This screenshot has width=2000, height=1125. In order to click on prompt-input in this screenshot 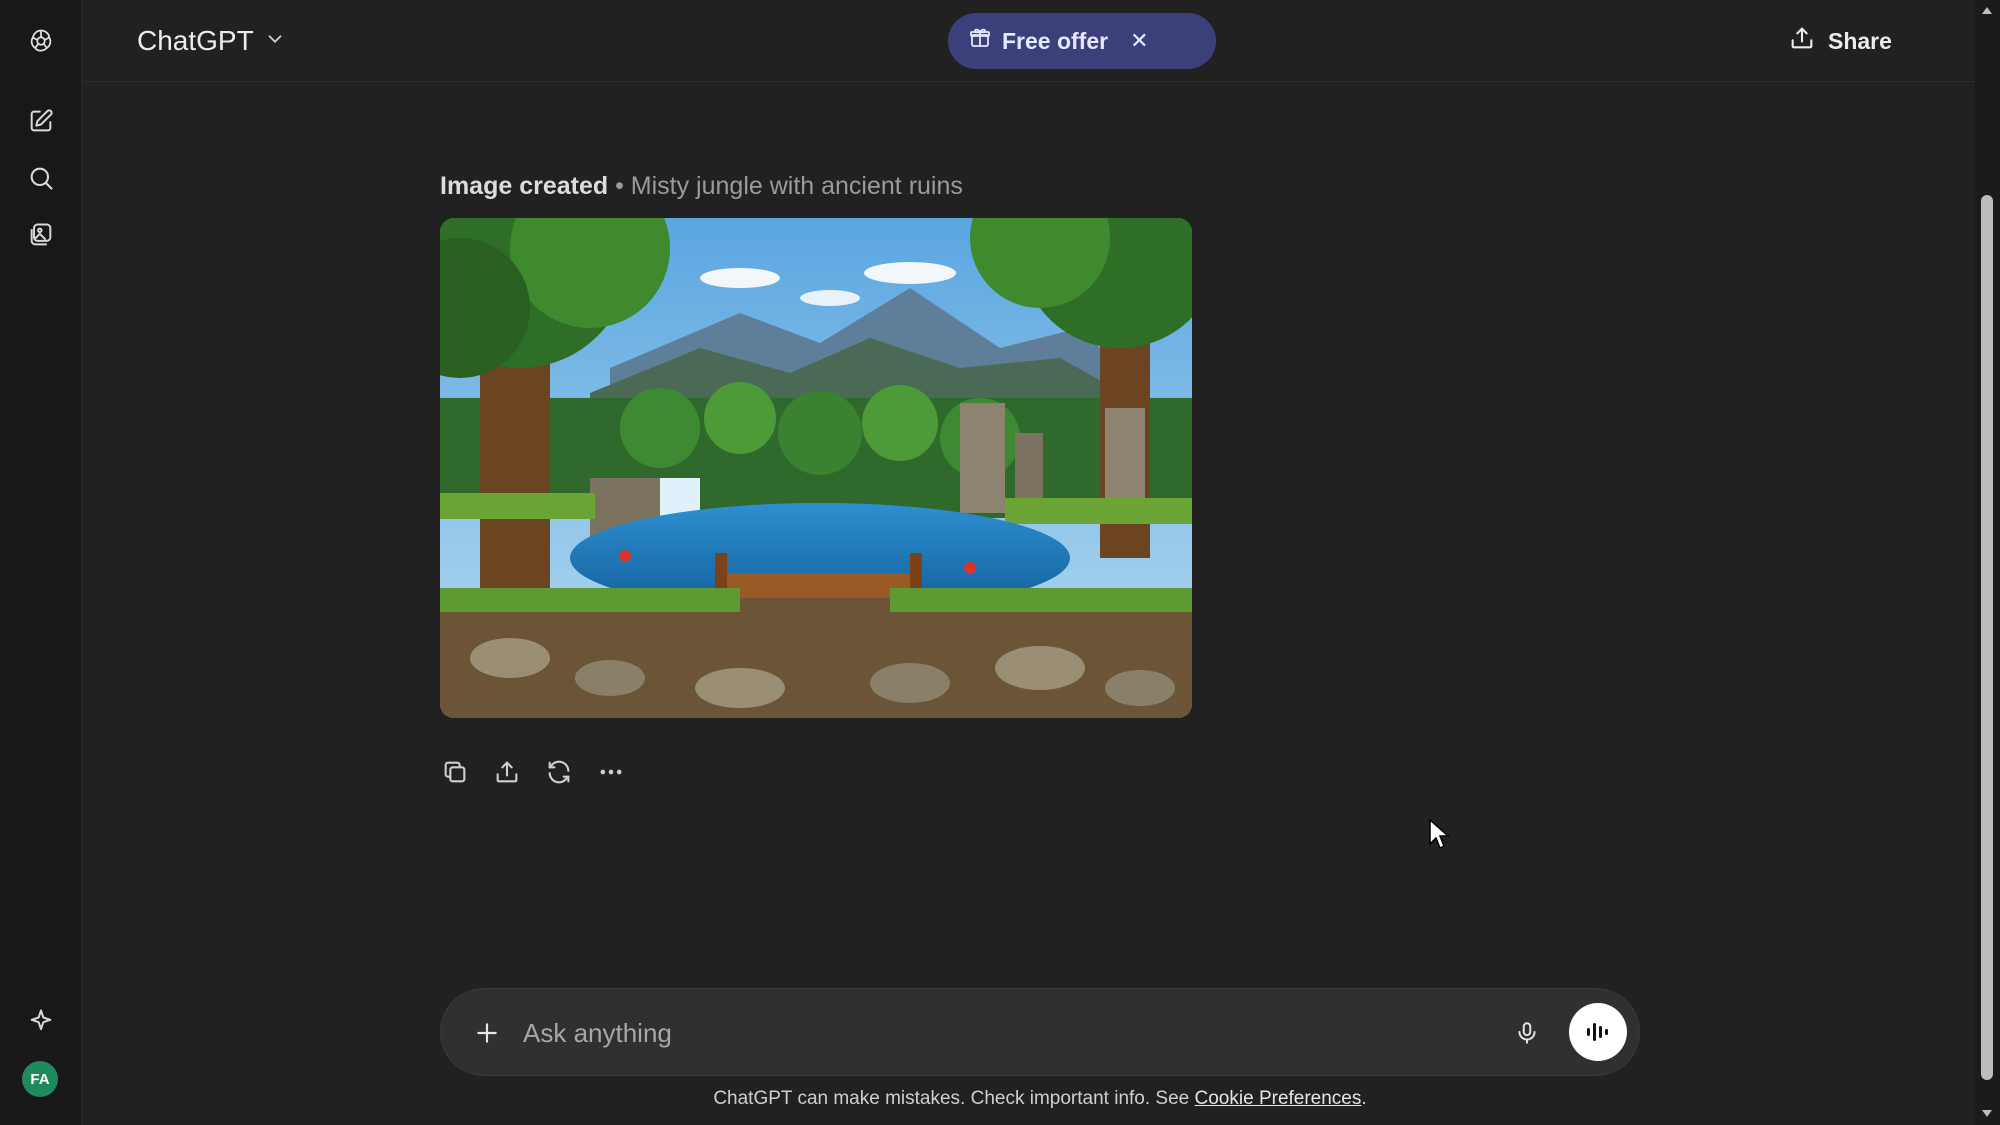, I will do `click(973, 1033)`.